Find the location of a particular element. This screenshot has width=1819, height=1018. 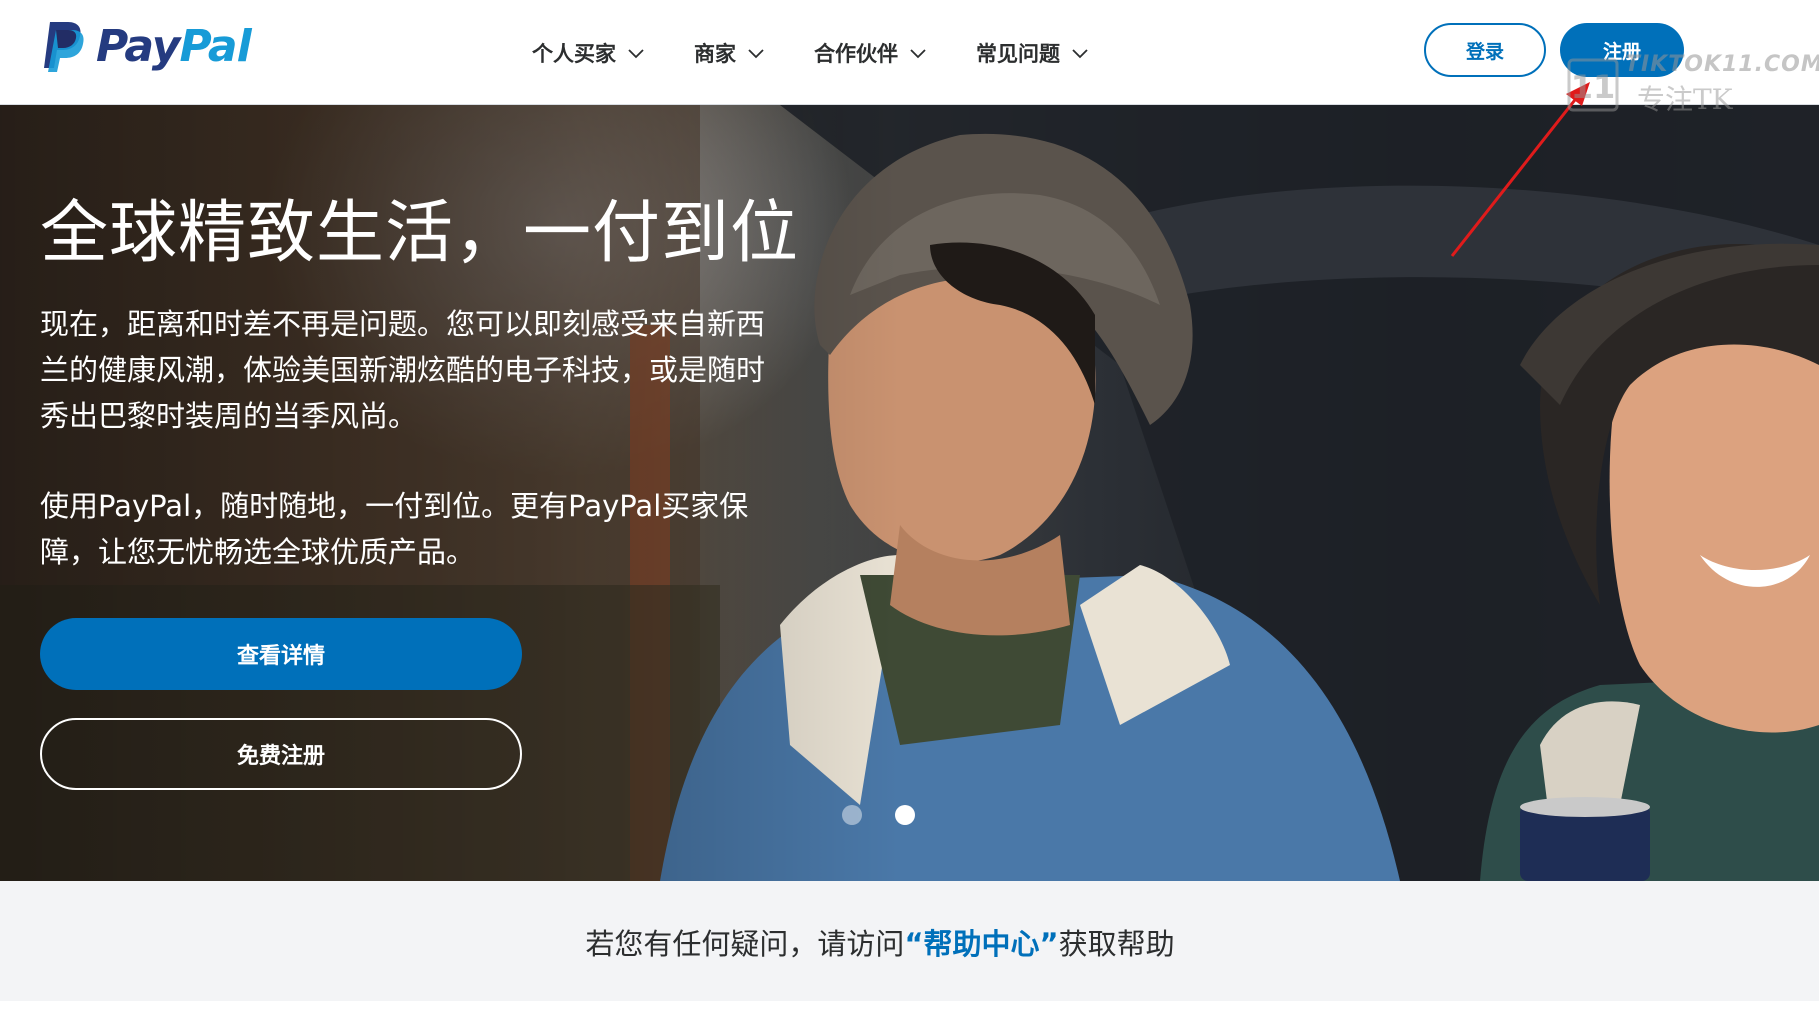

logo-text-pay: Pay is located at coordinates (138, 46).